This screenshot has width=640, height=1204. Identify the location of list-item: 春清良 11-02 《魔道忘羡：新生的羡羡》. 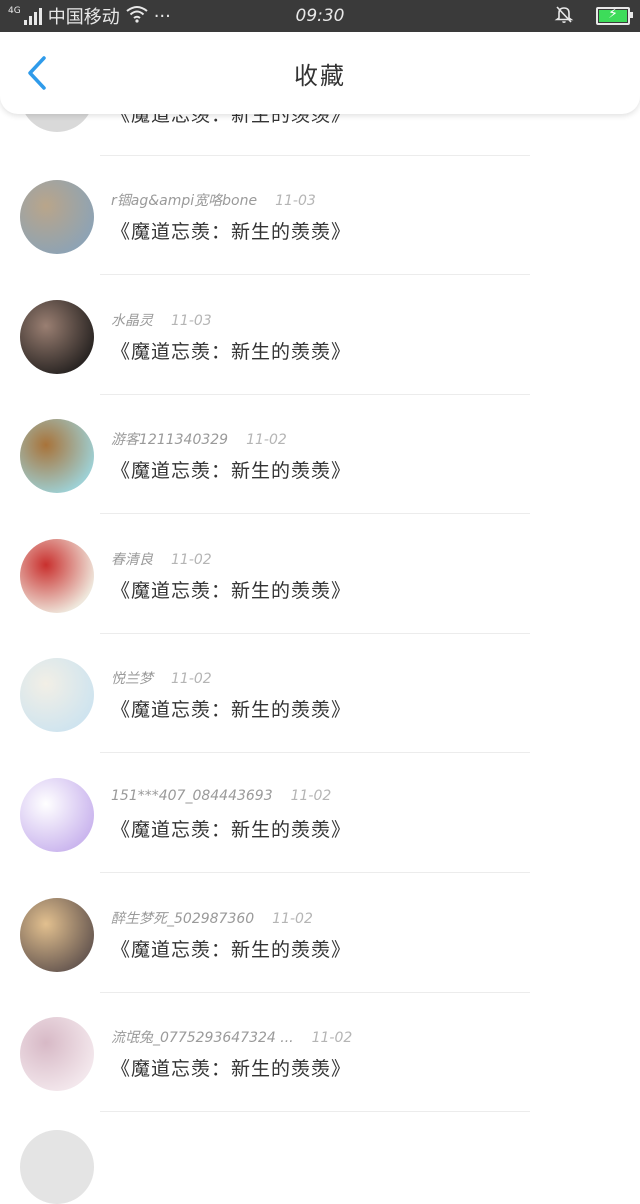
(320, 574).